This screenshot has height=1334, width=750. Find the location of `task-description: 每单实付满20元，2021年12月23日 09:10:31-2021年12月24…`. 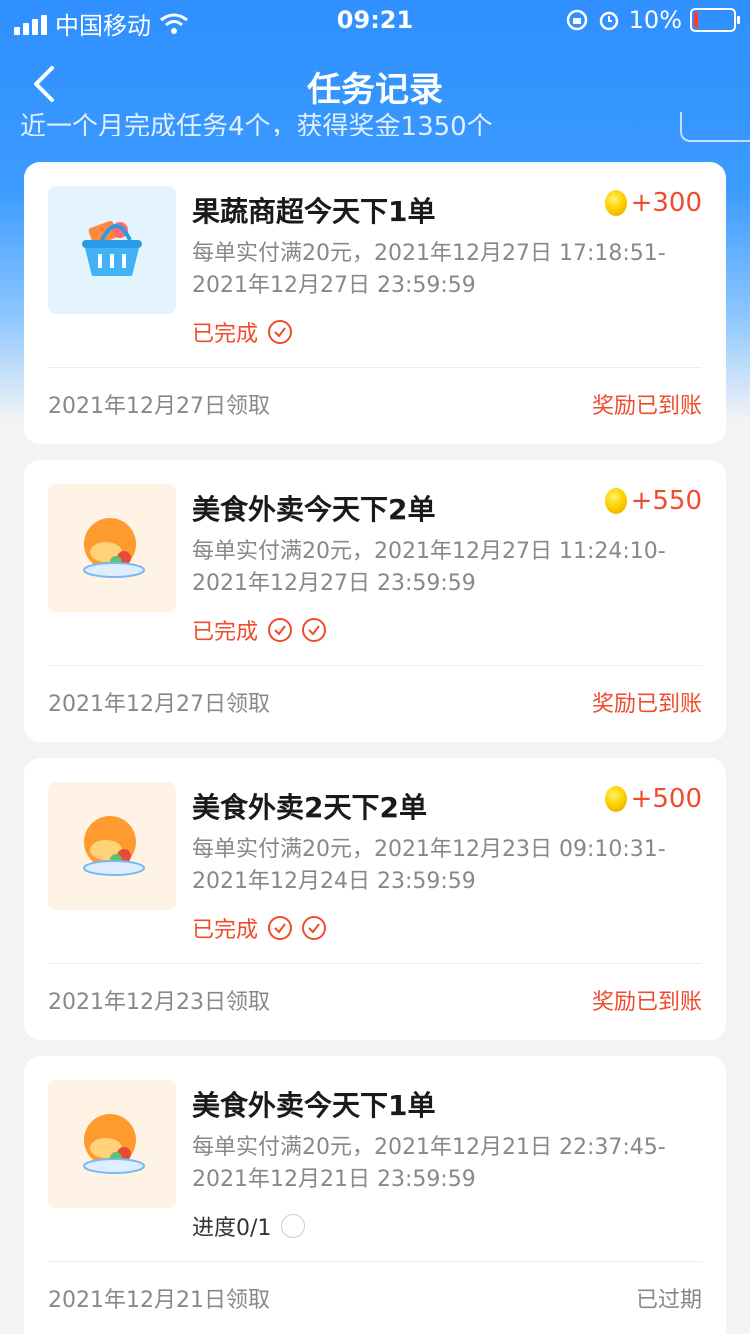

task-description: 每单实付满20元，2021年12月23日 09:10:31-2021年12月24… is located at coordinates (429, 865).